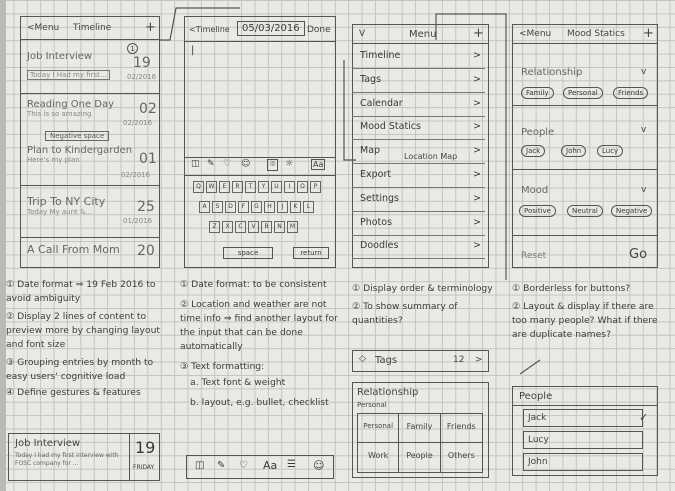  What do you see at coordinates (276, 187) in the screenshot?
I see `keyboard-key: U` at bounding box center [276, 187].